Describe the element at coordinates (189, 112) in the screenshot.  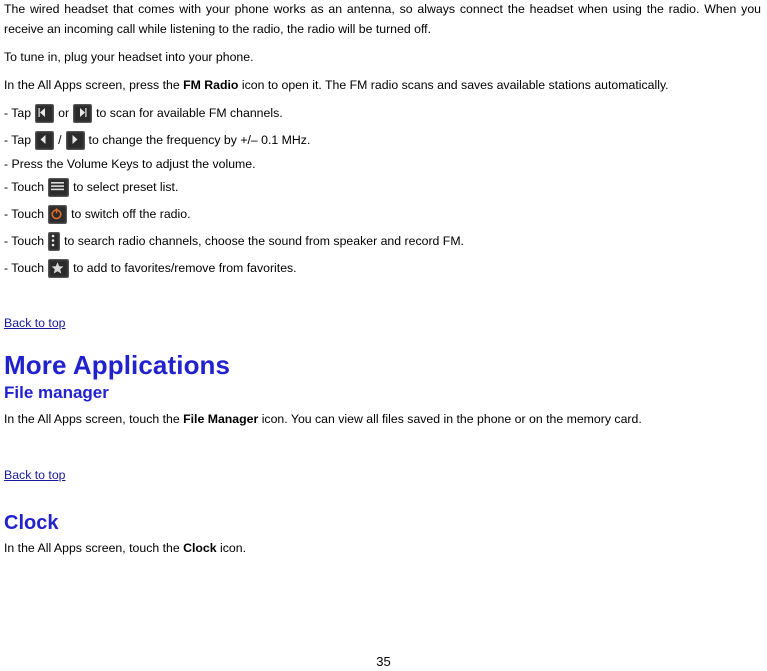
I see `bullet-scan-suffix: to scan for available FM channels.` at that location.